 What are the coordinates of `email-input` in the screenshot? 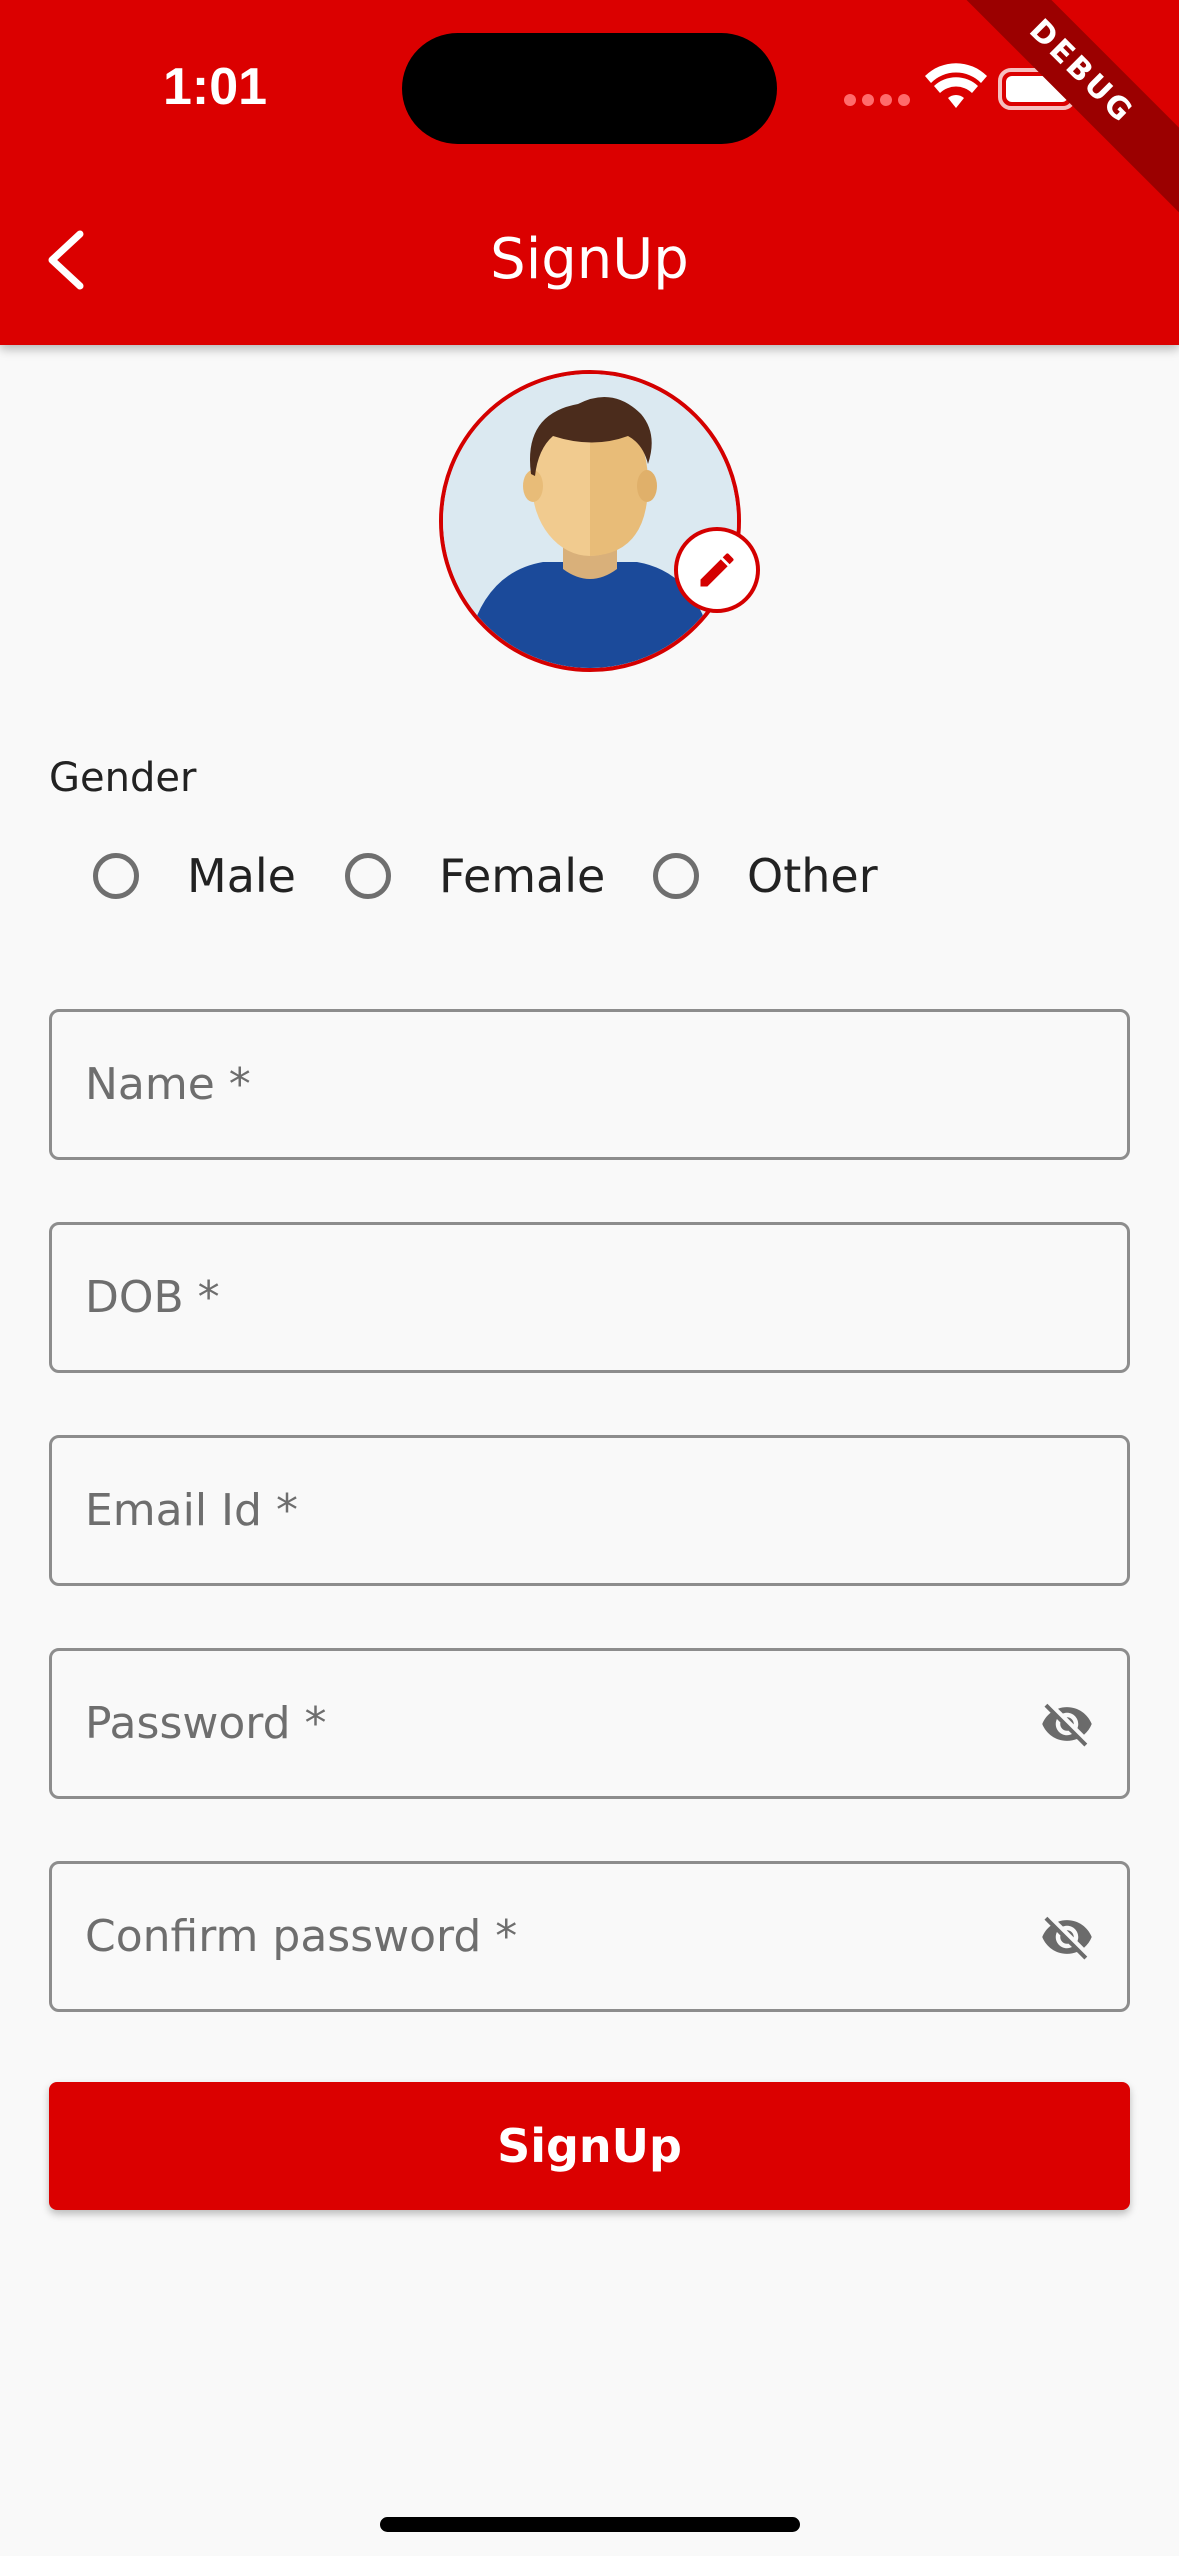 It's located at (591, 1510).